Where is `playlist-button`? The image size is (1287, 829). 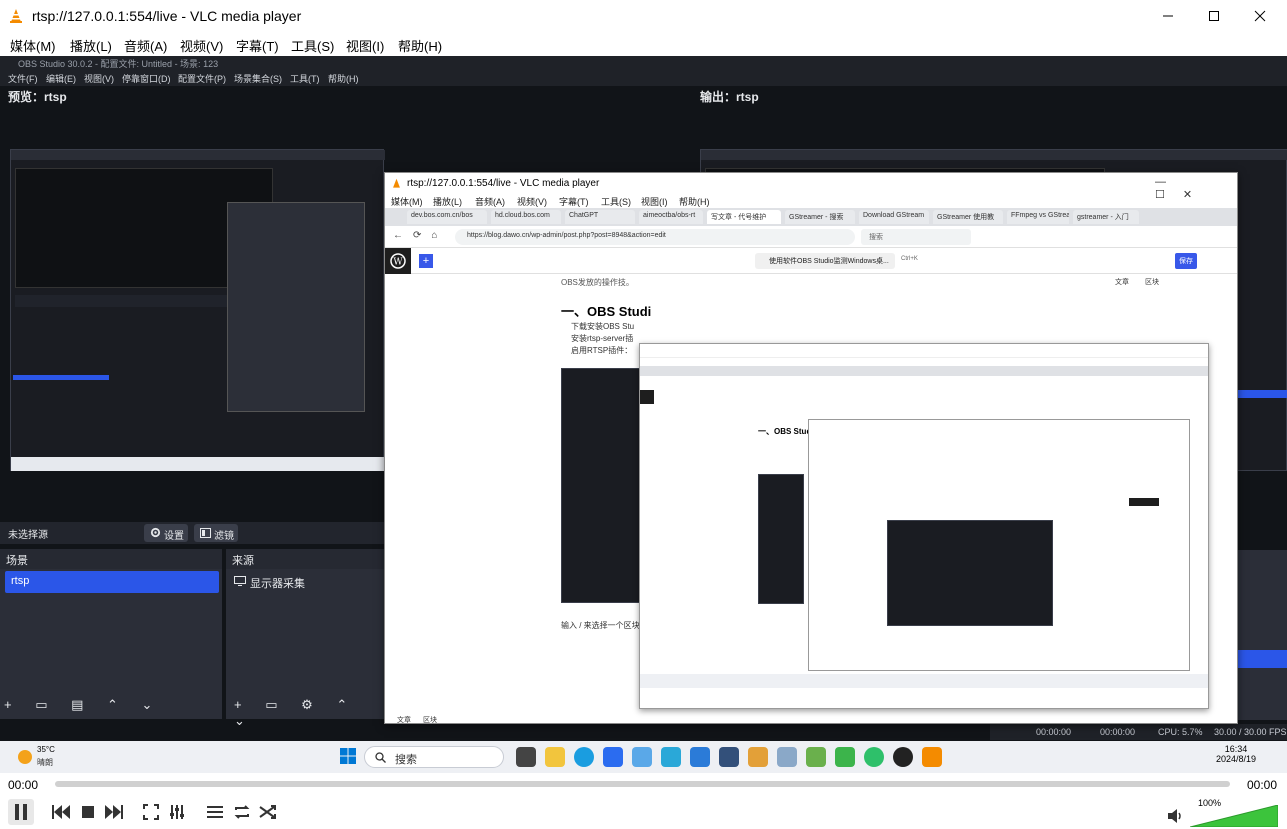
playlist-button is located at coordinates (215, 812).